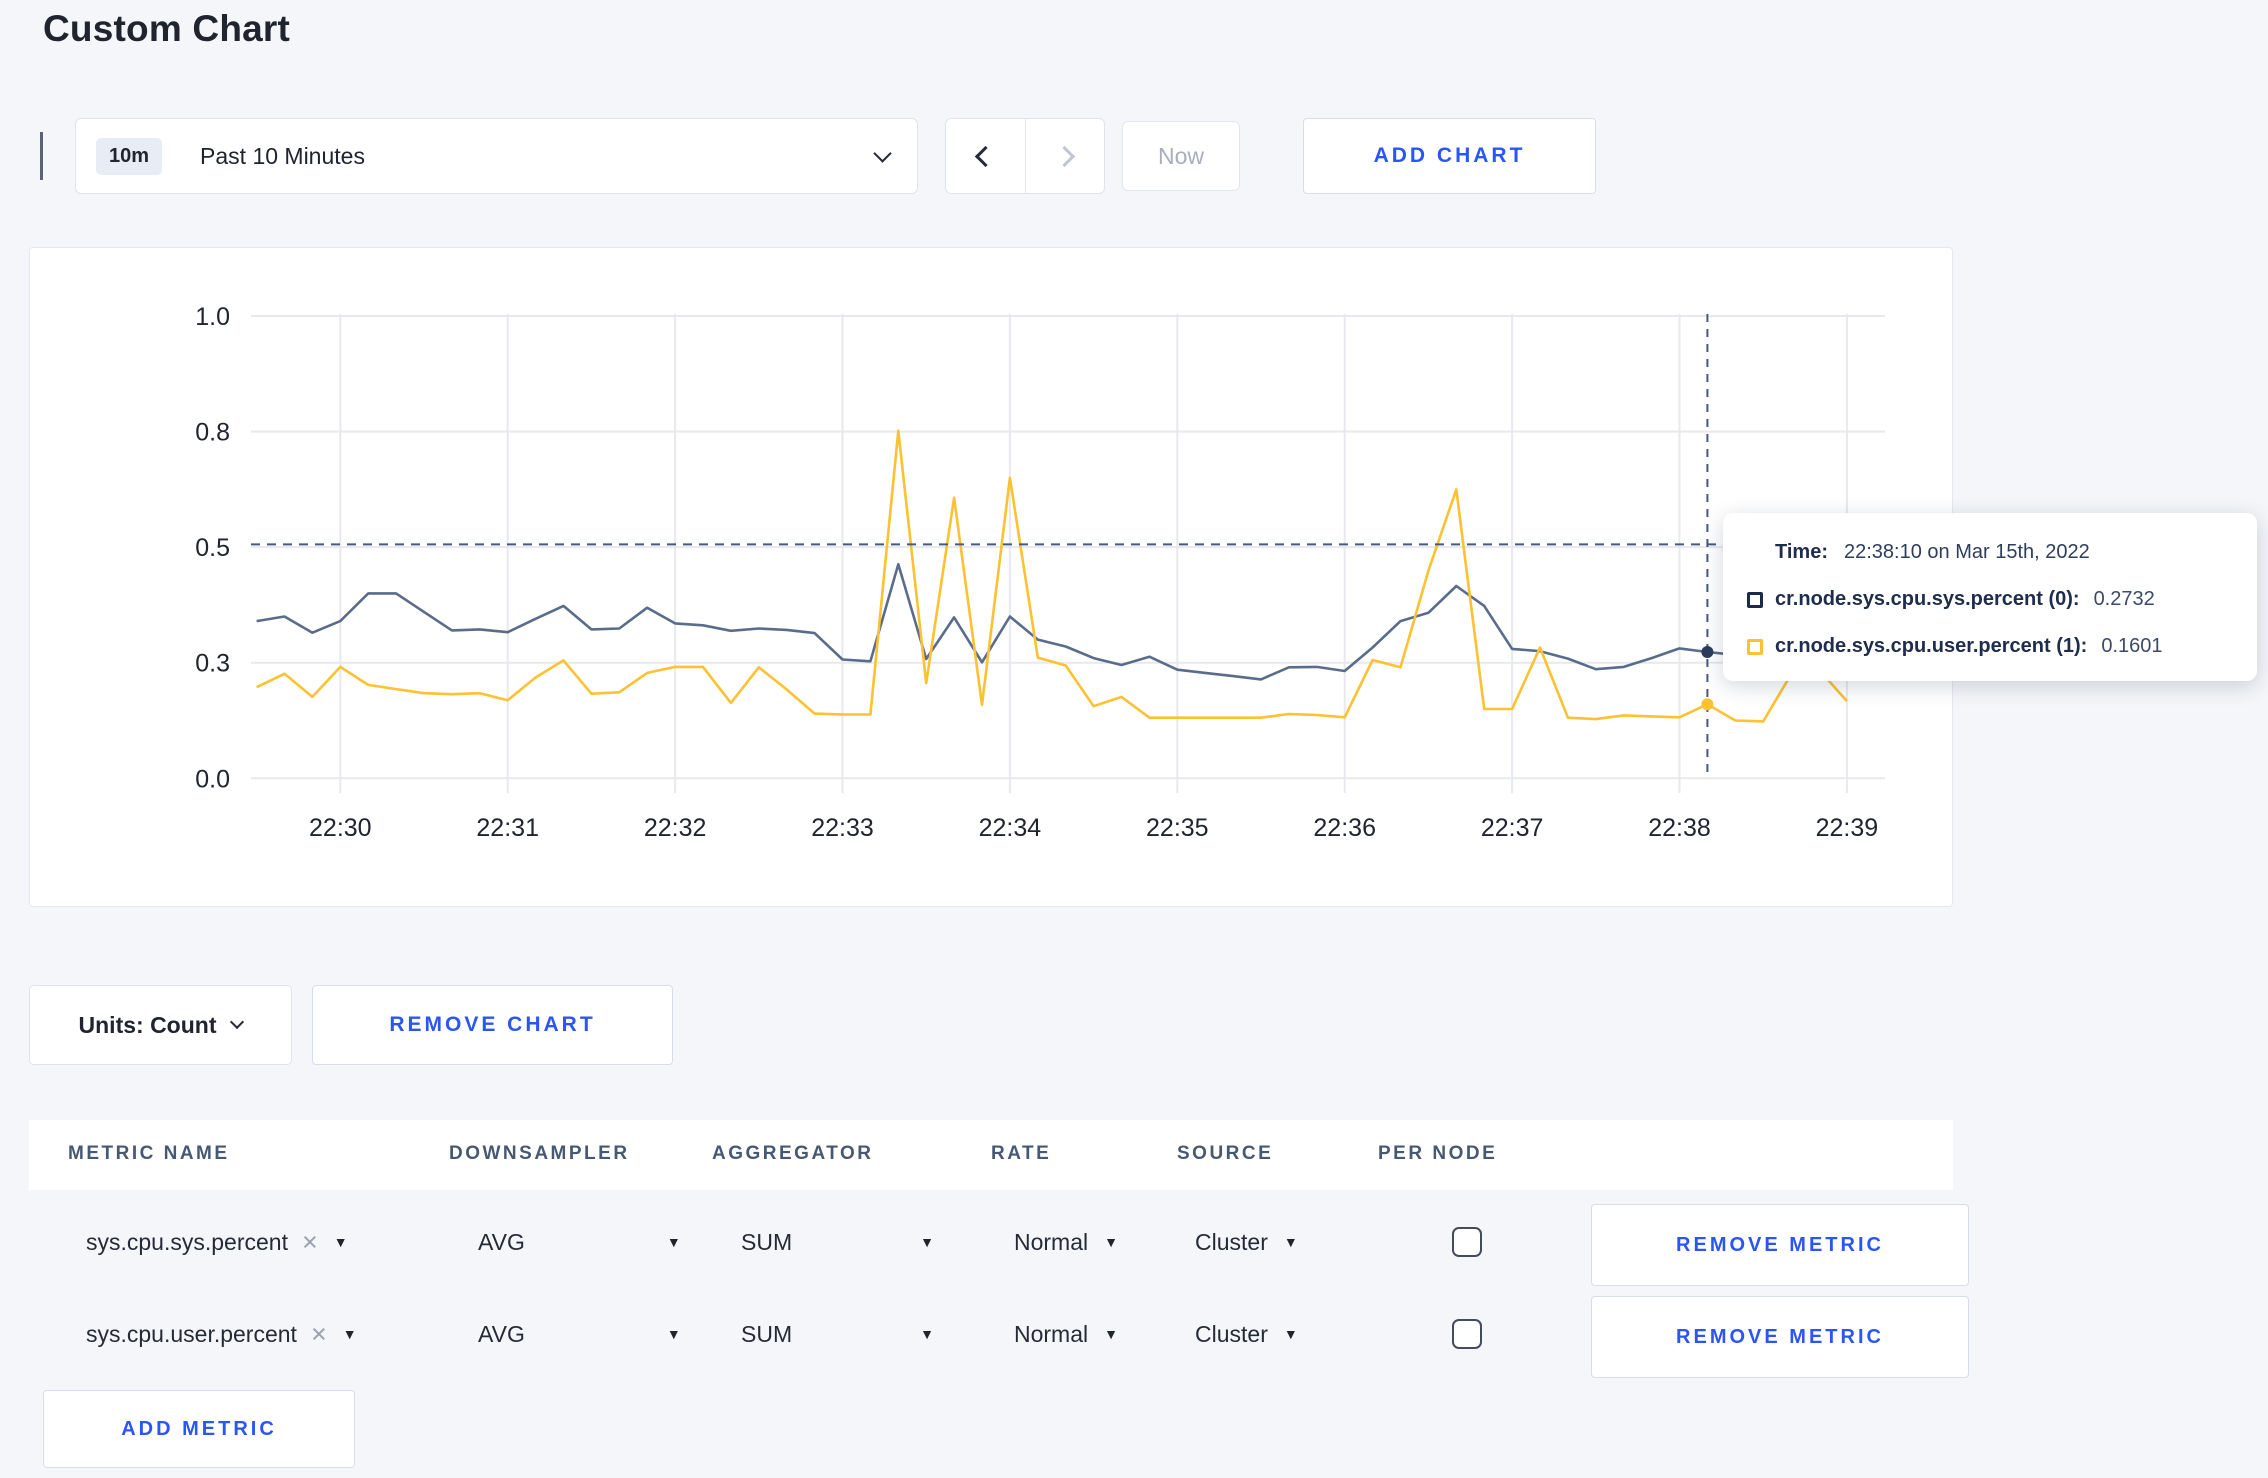 The image size is (2268, 1478). What do you see at coordinates (1449, 156) in the screenshot?
I see `add-chart-button: ADD CHART` at bounding box center [1449, 156].